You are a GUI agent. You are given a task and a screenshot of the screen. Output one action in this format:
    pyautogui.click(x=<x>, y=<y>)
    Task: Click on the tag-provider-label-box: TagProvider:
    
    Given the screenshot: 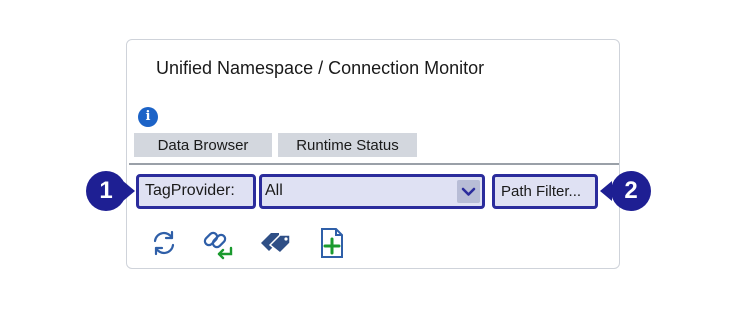 What is the action you would take?
    pyautogui.click(x=196, y=191)
    